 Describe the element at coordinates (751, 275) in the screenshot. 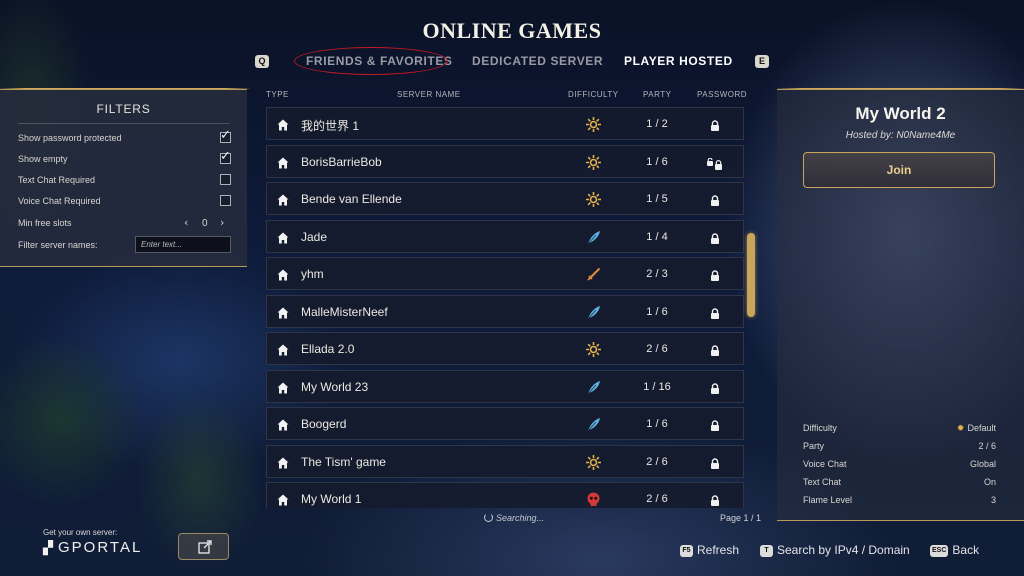

I see `scrollbar-thumb` at that location.